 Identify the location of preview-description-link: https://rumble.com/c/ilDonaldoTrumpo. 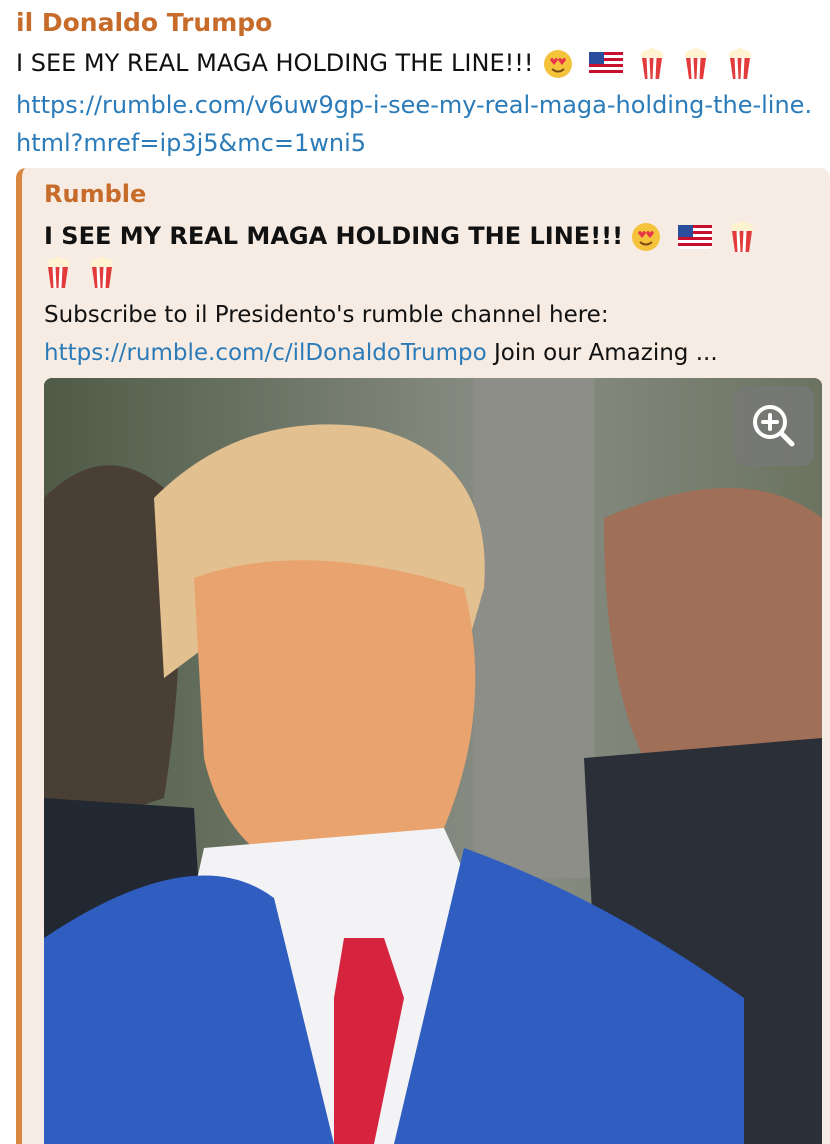
(265, 353).